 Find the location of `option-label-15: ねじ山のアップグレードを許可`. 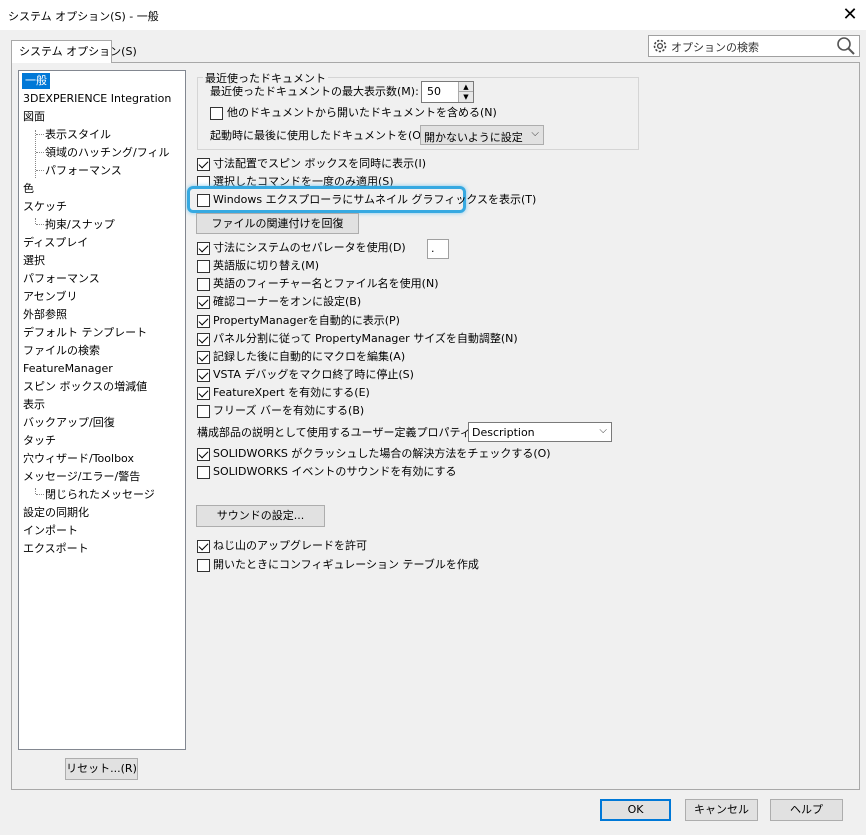

option-label-15: ねじ山のアップグレードを許可 is located at coordinates (290, 545).